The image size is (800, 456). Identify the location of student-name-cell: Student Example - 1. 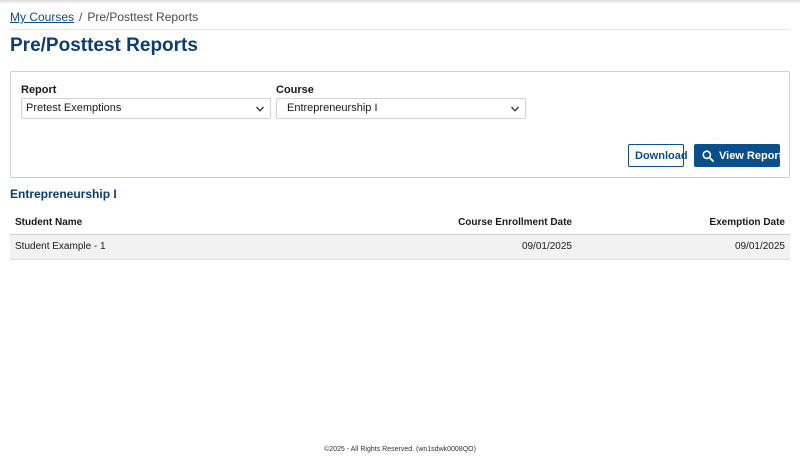
(60, 246).